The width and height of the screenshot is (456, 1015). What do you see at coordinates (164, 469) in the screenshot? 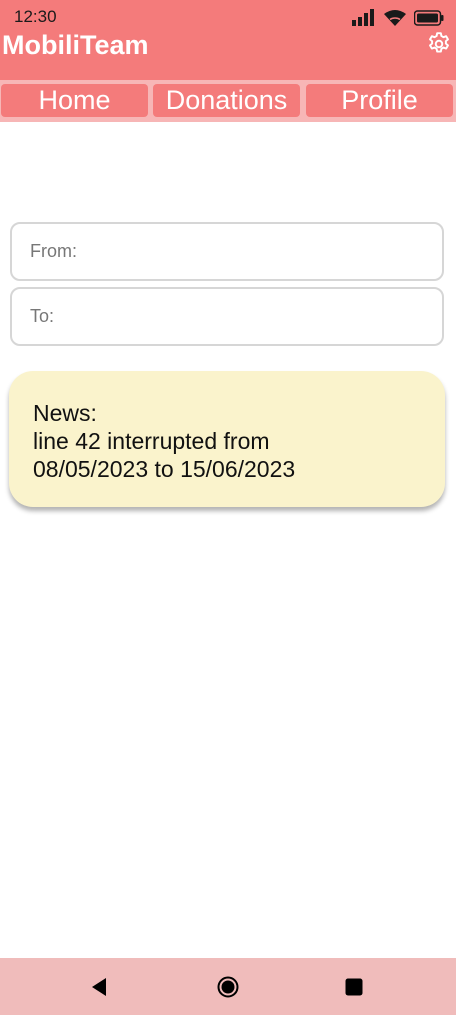
I see `news-line-2: 08/05/2023 to 15/06/2023` at bounding box center [164, 469].